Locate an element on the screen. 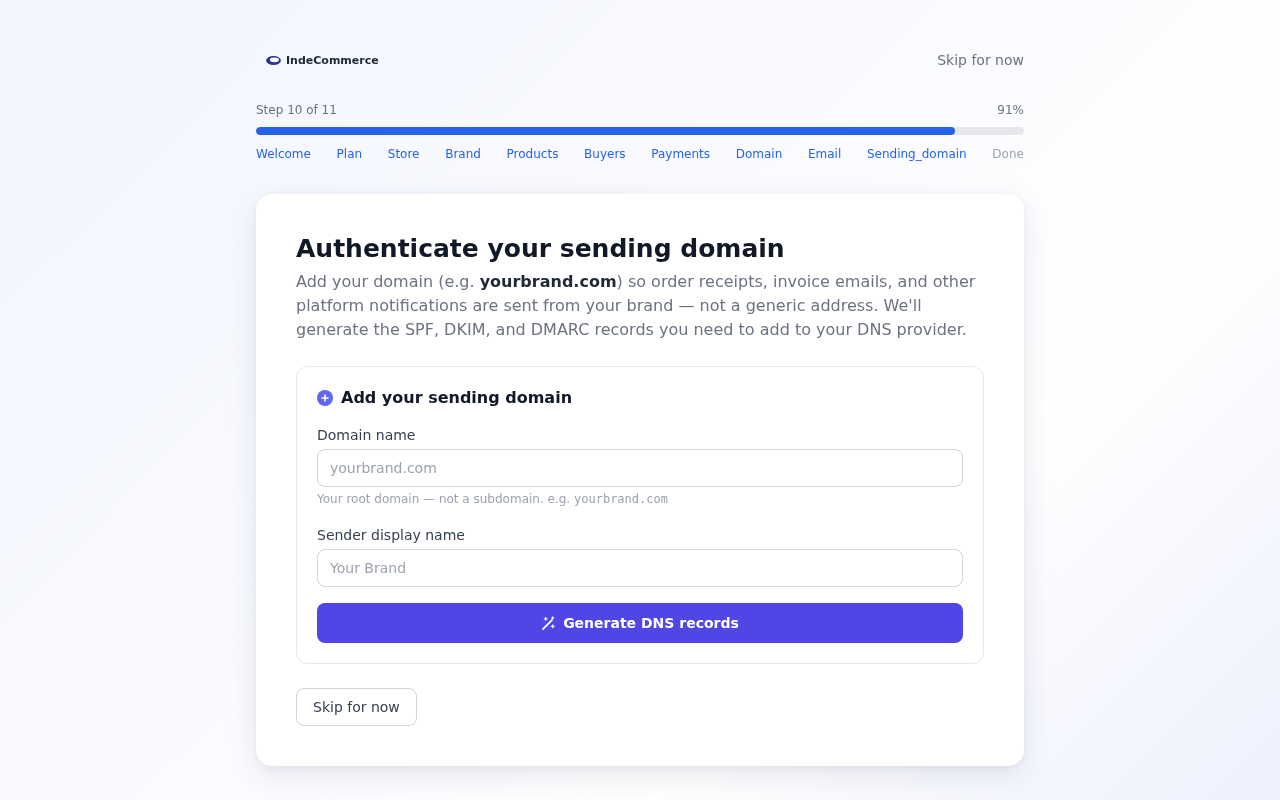 This screenshot has height=800, width=1280. logo-icon is located at coordinates (273, 60).